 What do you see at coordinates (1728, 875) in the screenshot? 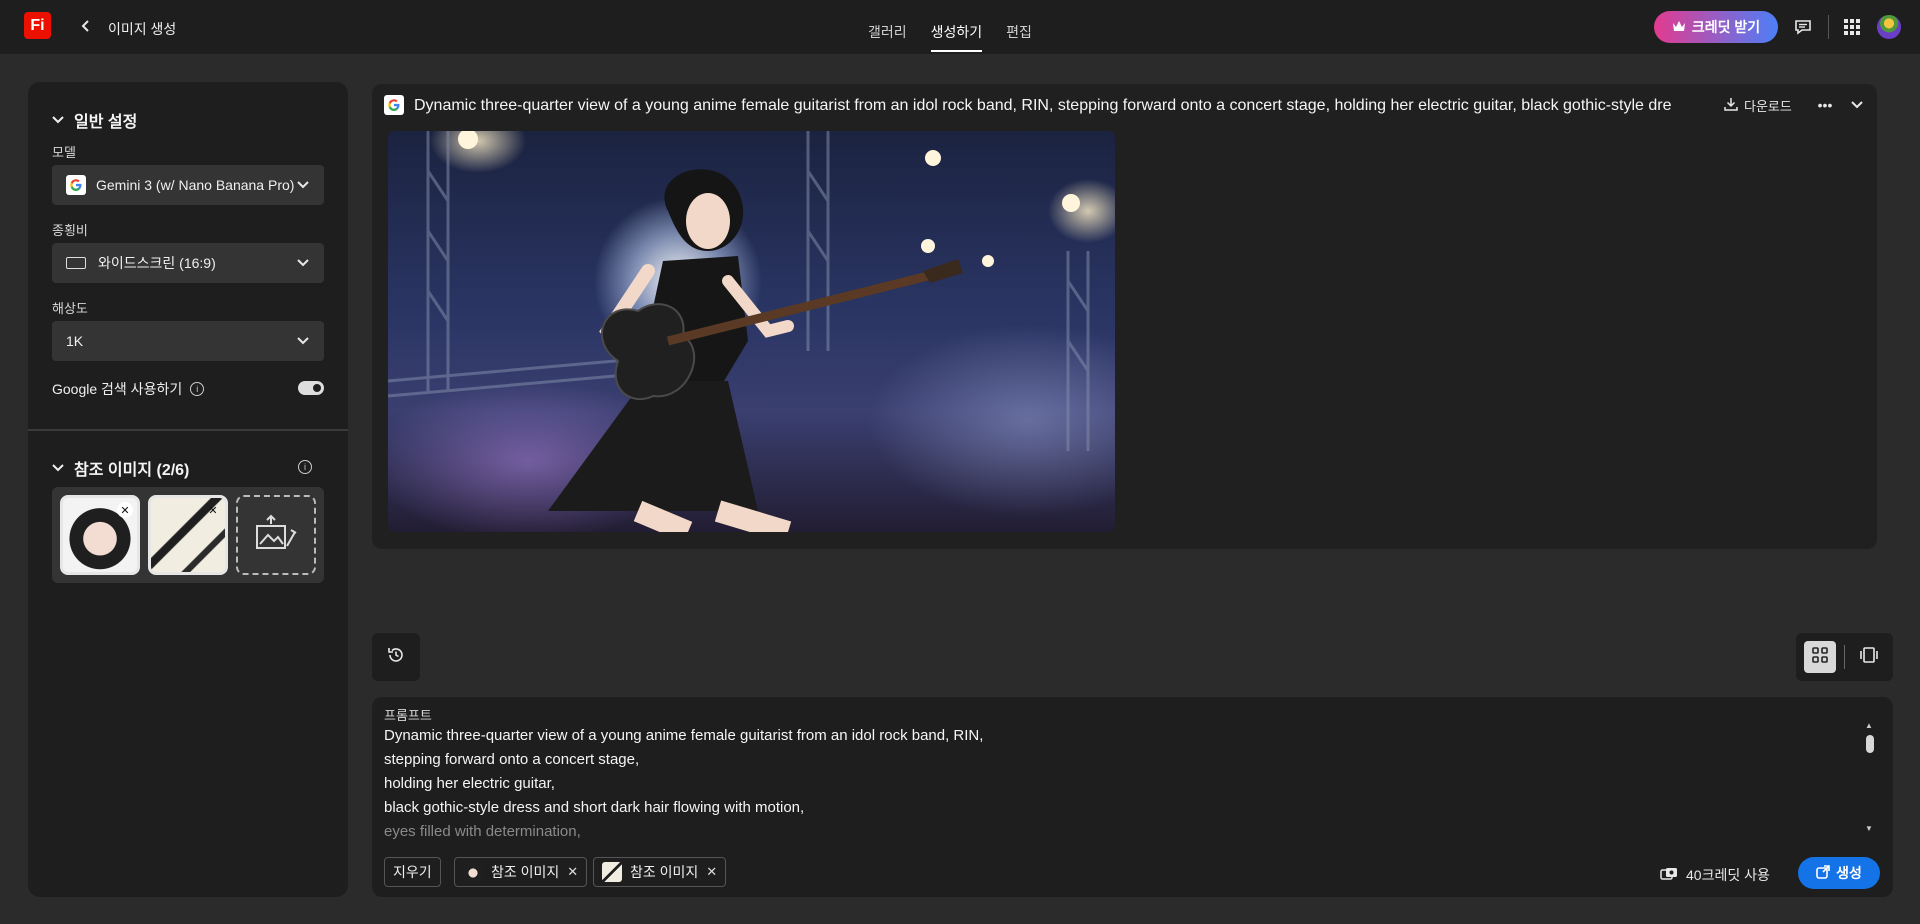
I see `credits-text: 40크레딧 사용` at bounding box center [1728, 875].